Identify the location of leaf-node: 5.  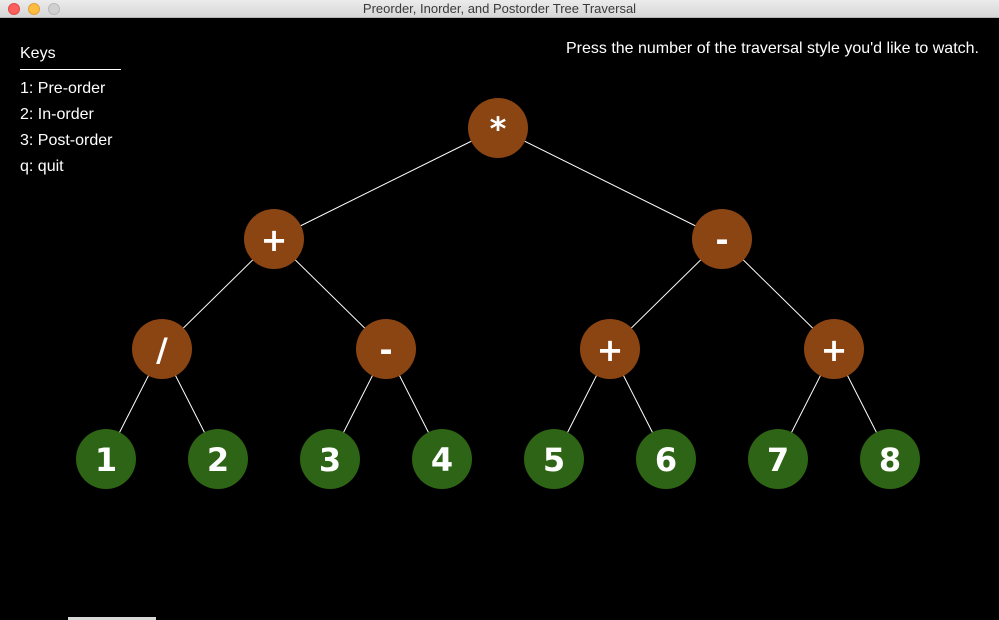
(554, 459).